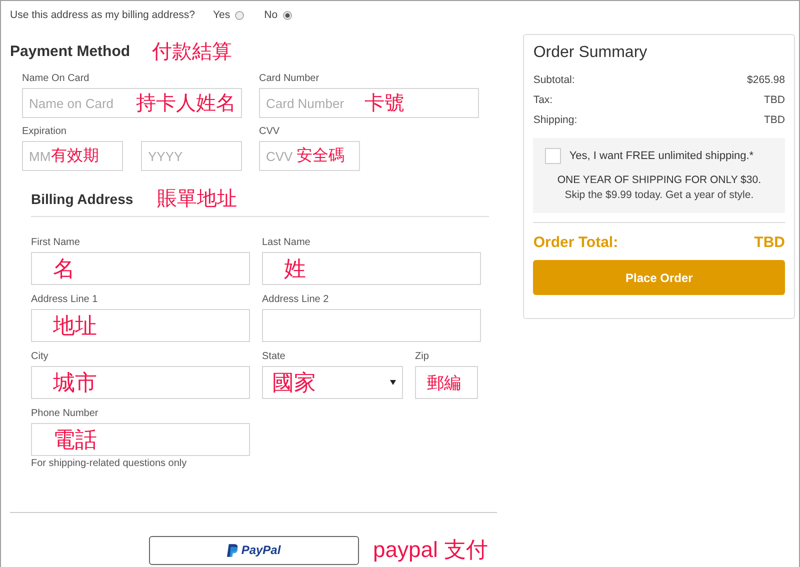 The width and height of the screenshot is (800, 567). What do you see at coordinates (56, 79) in the screenshot?
I see `field-label: Name On Card` at bounding box center [56, 79].